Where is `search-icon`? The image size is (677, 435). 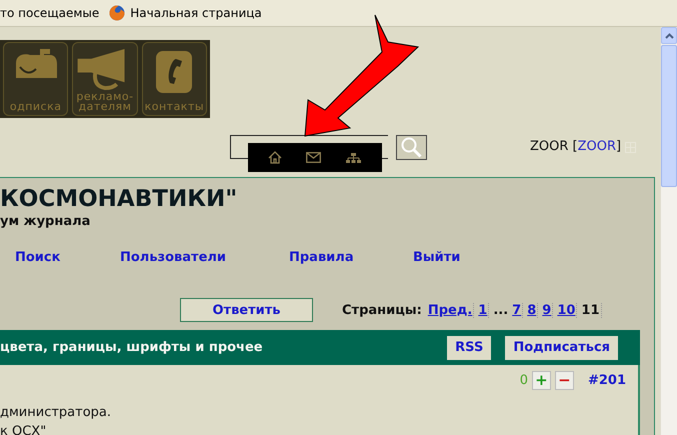 search-icon is located at coordinates (412, 147).